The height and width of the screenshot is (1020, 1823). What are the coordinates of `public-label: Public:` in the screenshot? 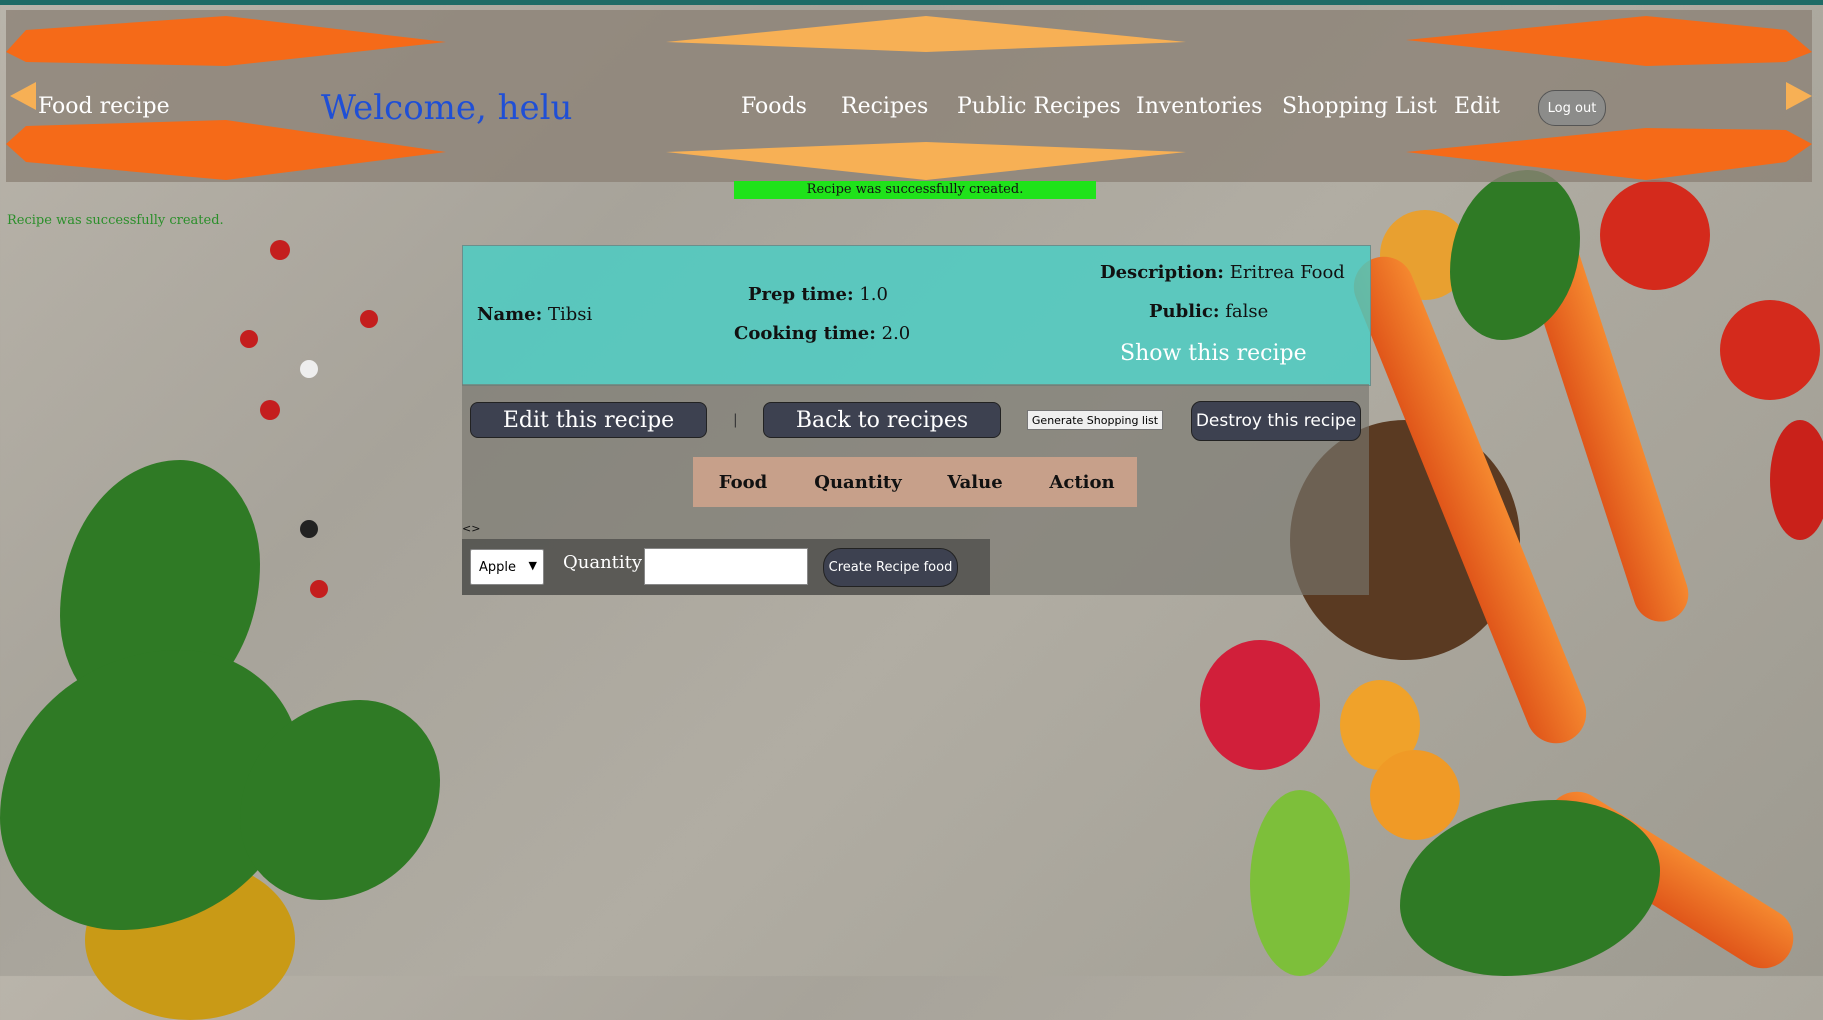 It's located at (1184, 311).